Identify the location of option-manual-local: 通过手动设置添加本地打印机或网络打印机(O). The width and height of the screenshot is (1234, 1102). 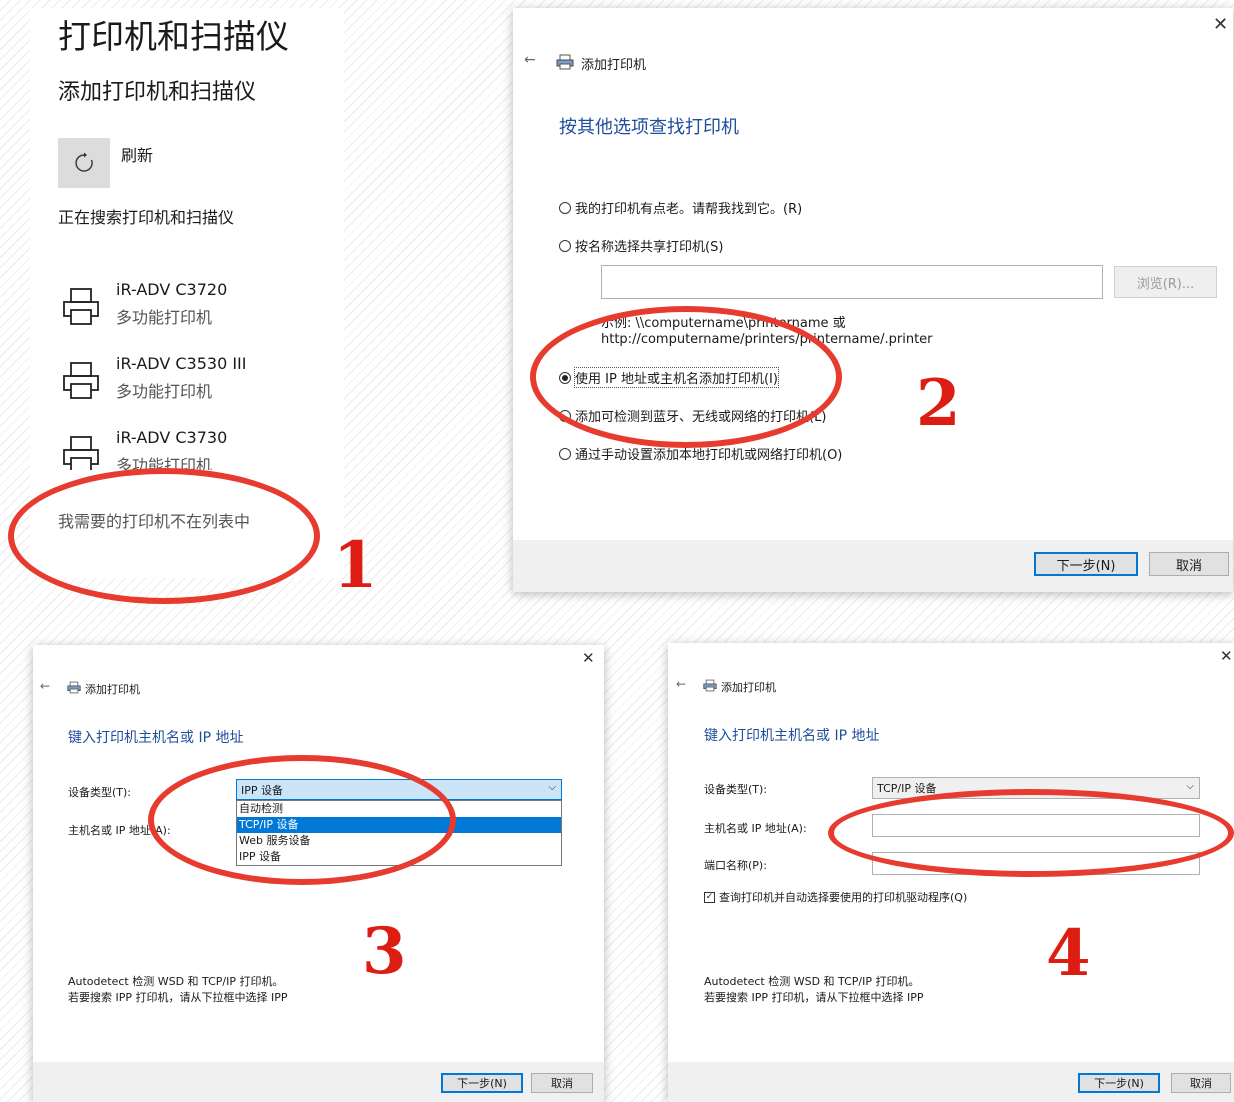
(700, 453).